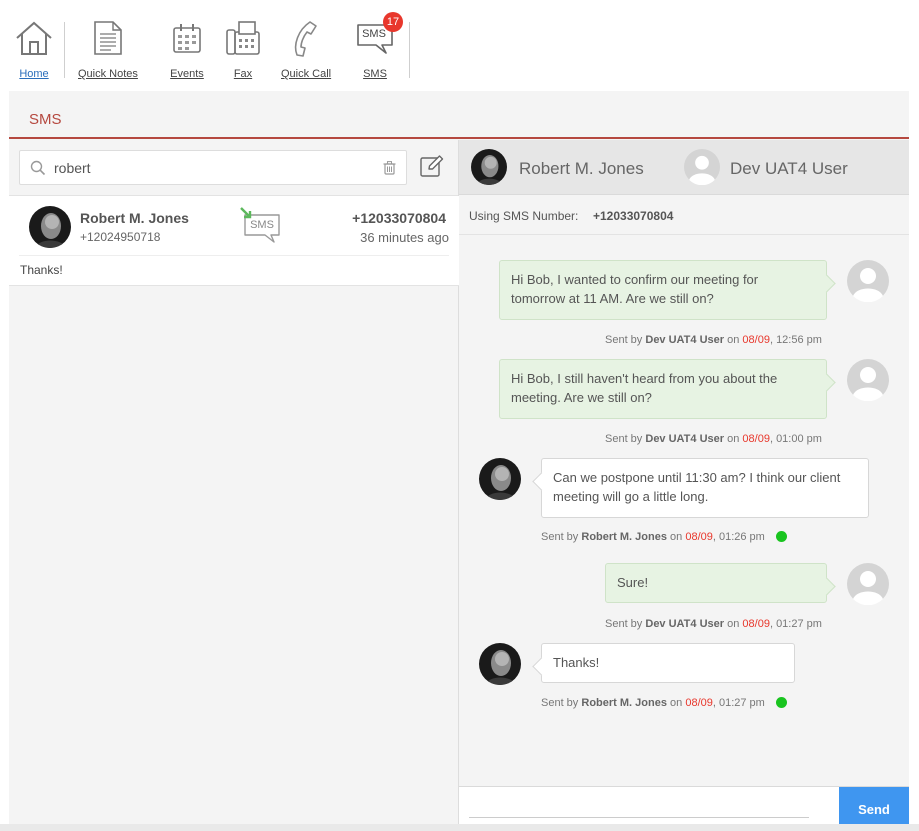 The height and width of the screenshot is (831, 919). What do you see at coordinates (41, 270) in the screenshot?
I see `last-message-preview: Thanks!` at bounding box center [41, 270].